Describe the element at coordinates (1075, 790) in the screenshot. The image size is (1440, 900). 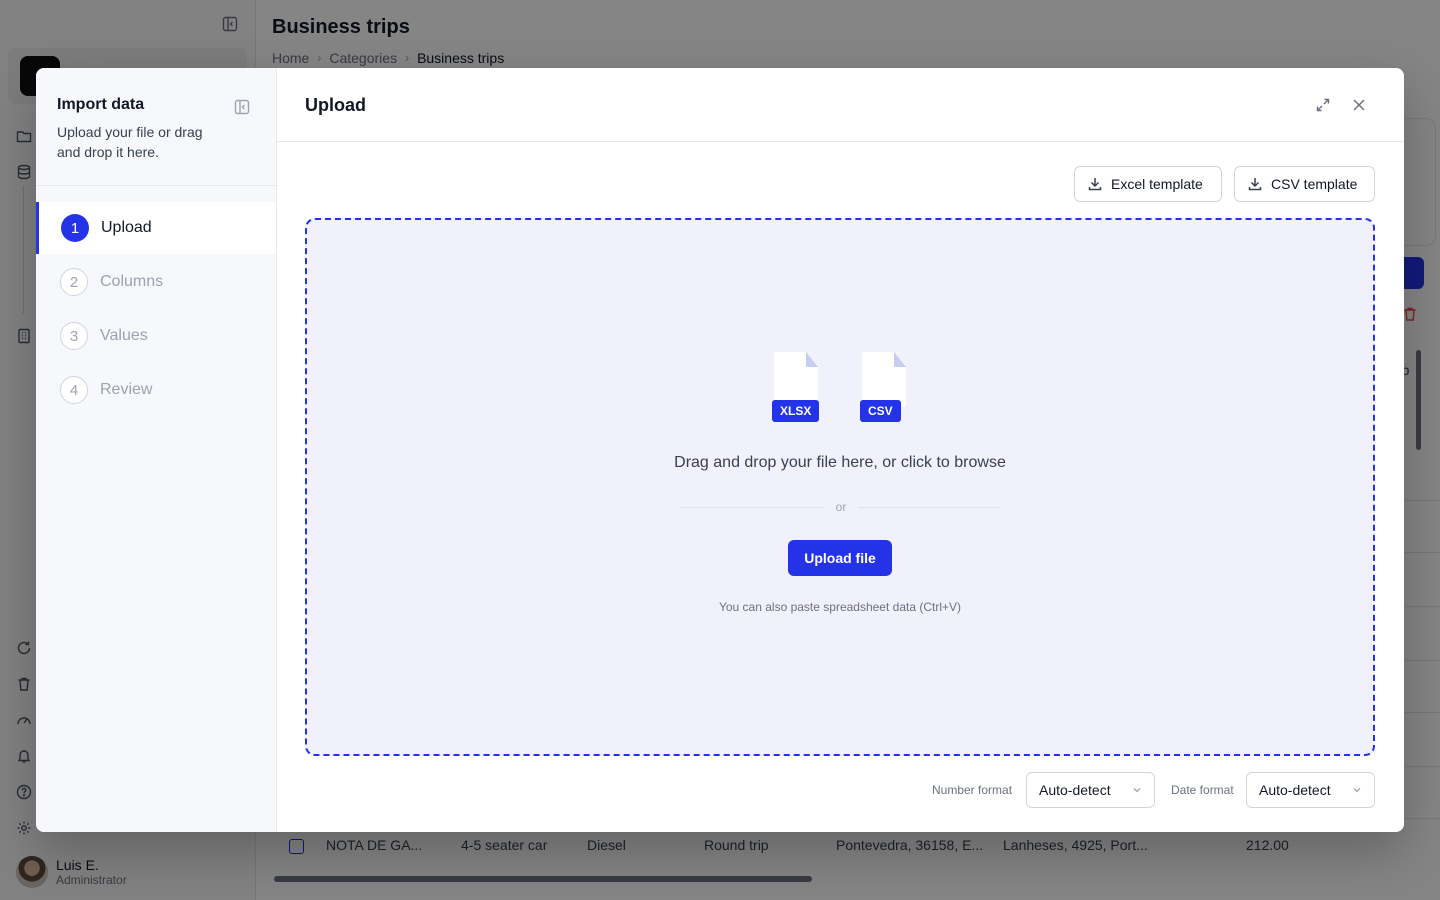
I see `number-format-value: Auto-detect` at that location.